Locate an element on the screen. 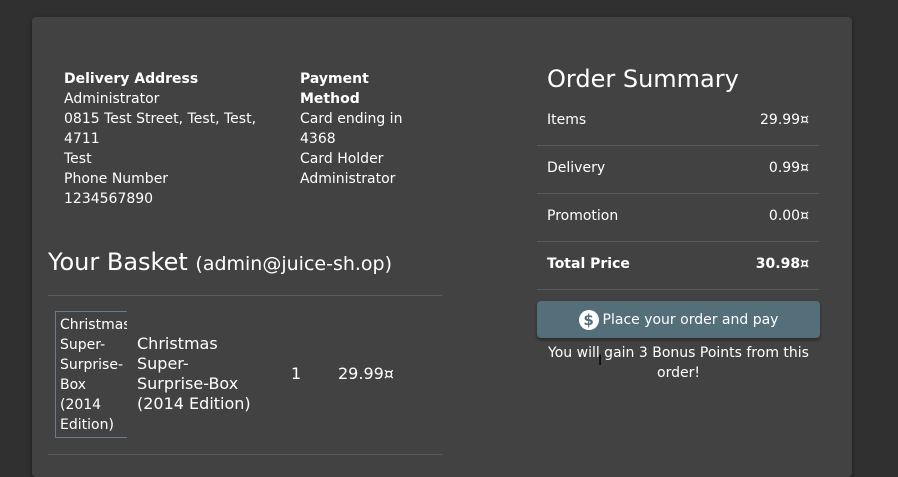 The image size is (898, 477). summary-delivery-value: 0.99¤ is located at coordinates (788, 168).